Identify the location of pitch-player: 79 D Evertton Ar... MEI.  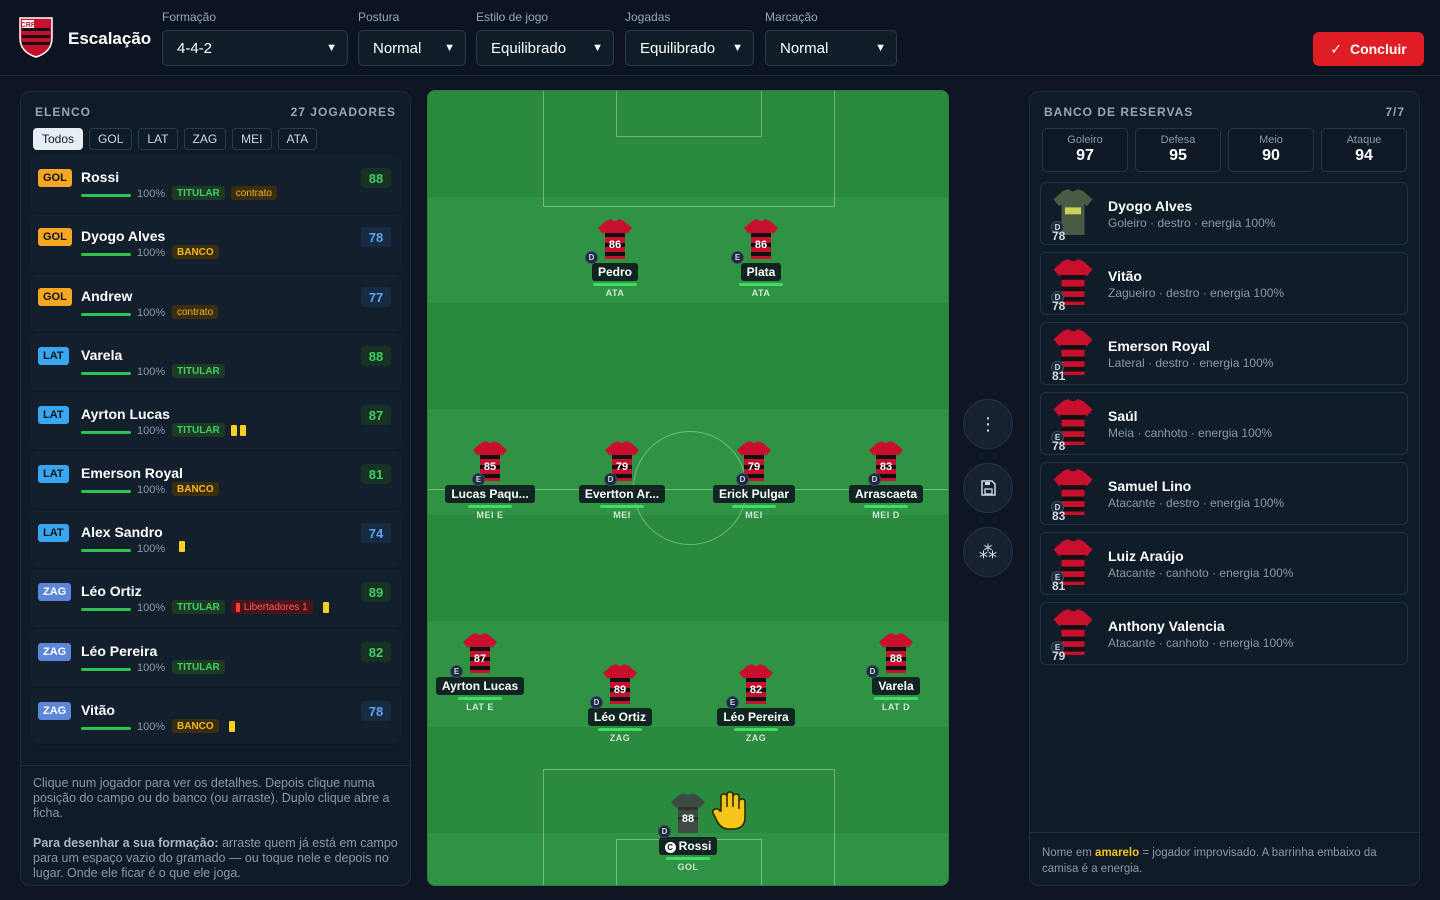
(622, 480).